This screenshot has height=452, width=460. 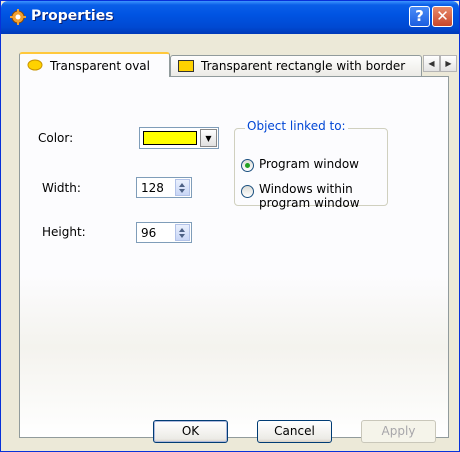 What do you see at coordinates (431, 63) in the screenshot?
I see `tab-scroll-left-button: ◀` at bounding box center [431, 63].